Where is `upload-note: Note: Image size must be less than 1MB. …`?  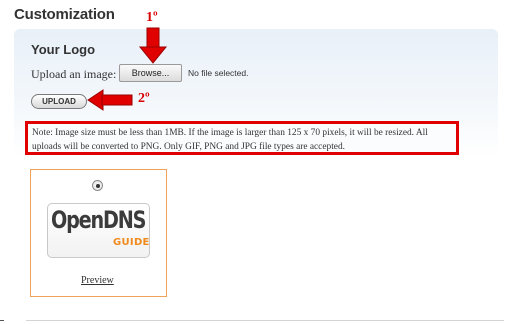
upload-note: Note: Image size must be less than 1MB. … is located at coordinates (242, 138).